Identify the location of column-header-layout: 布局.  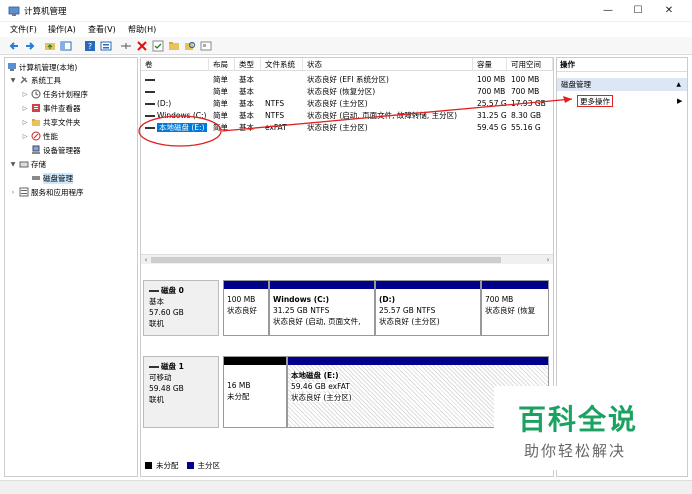
(222, 64).